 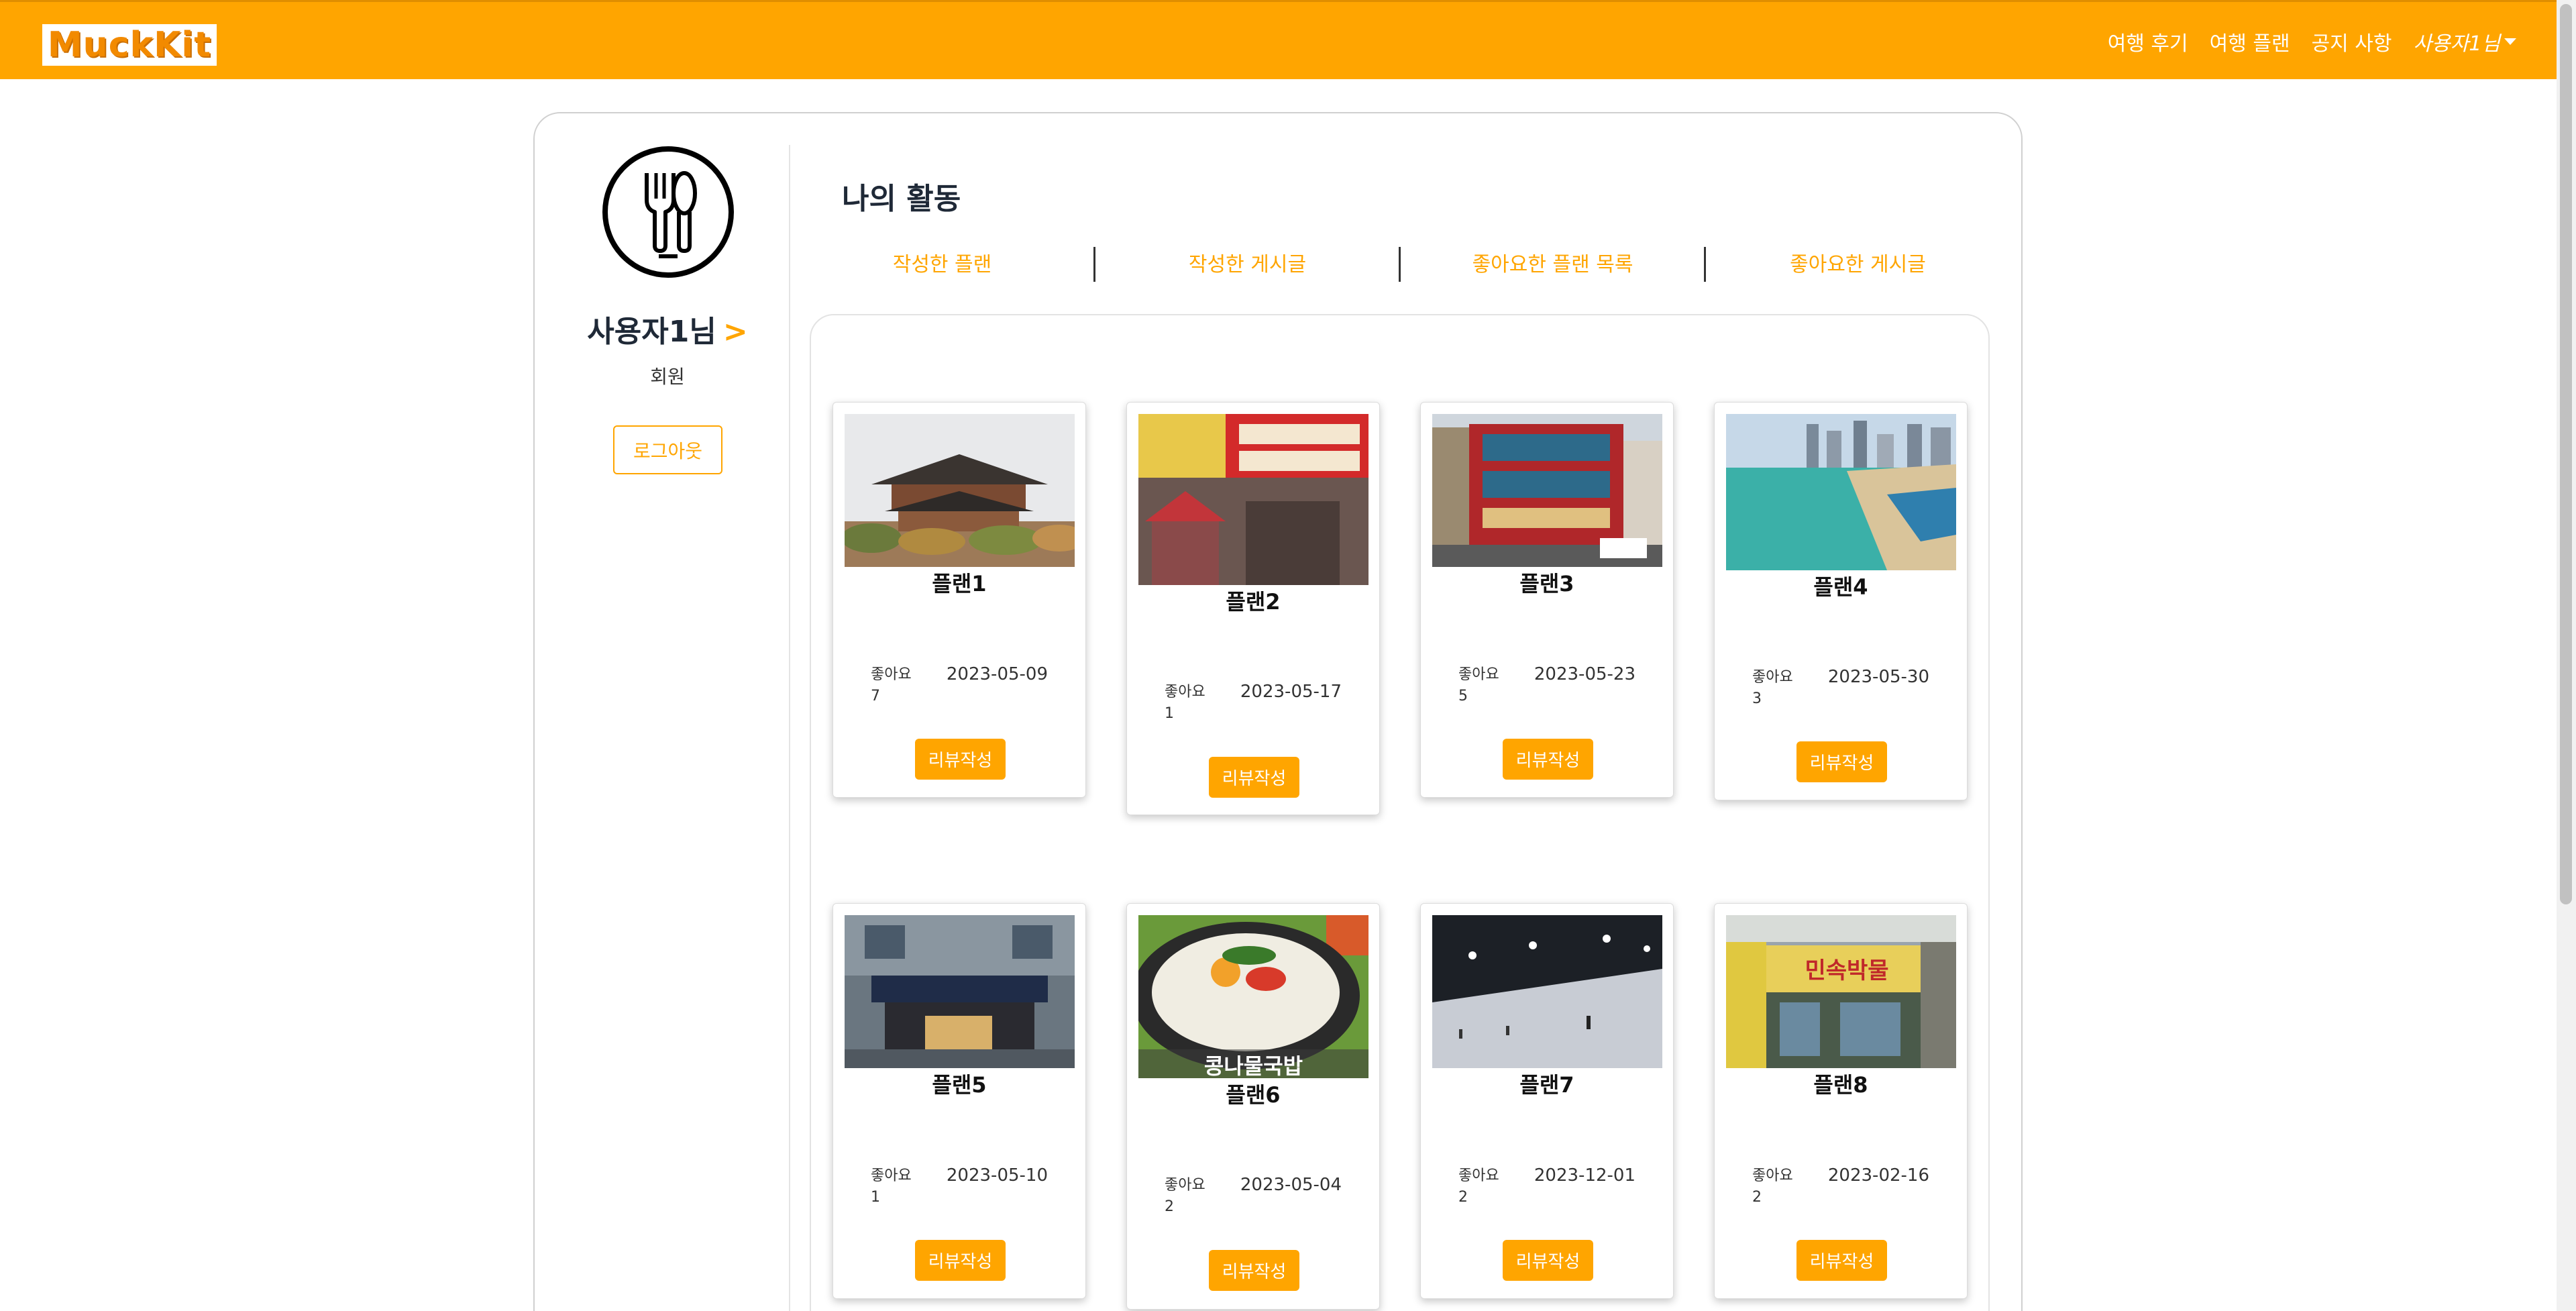 What do you see at coordinates (2566, 454) in the screenshot?
I see `scrollbar-thumb` at bounding box center [2566, 454].